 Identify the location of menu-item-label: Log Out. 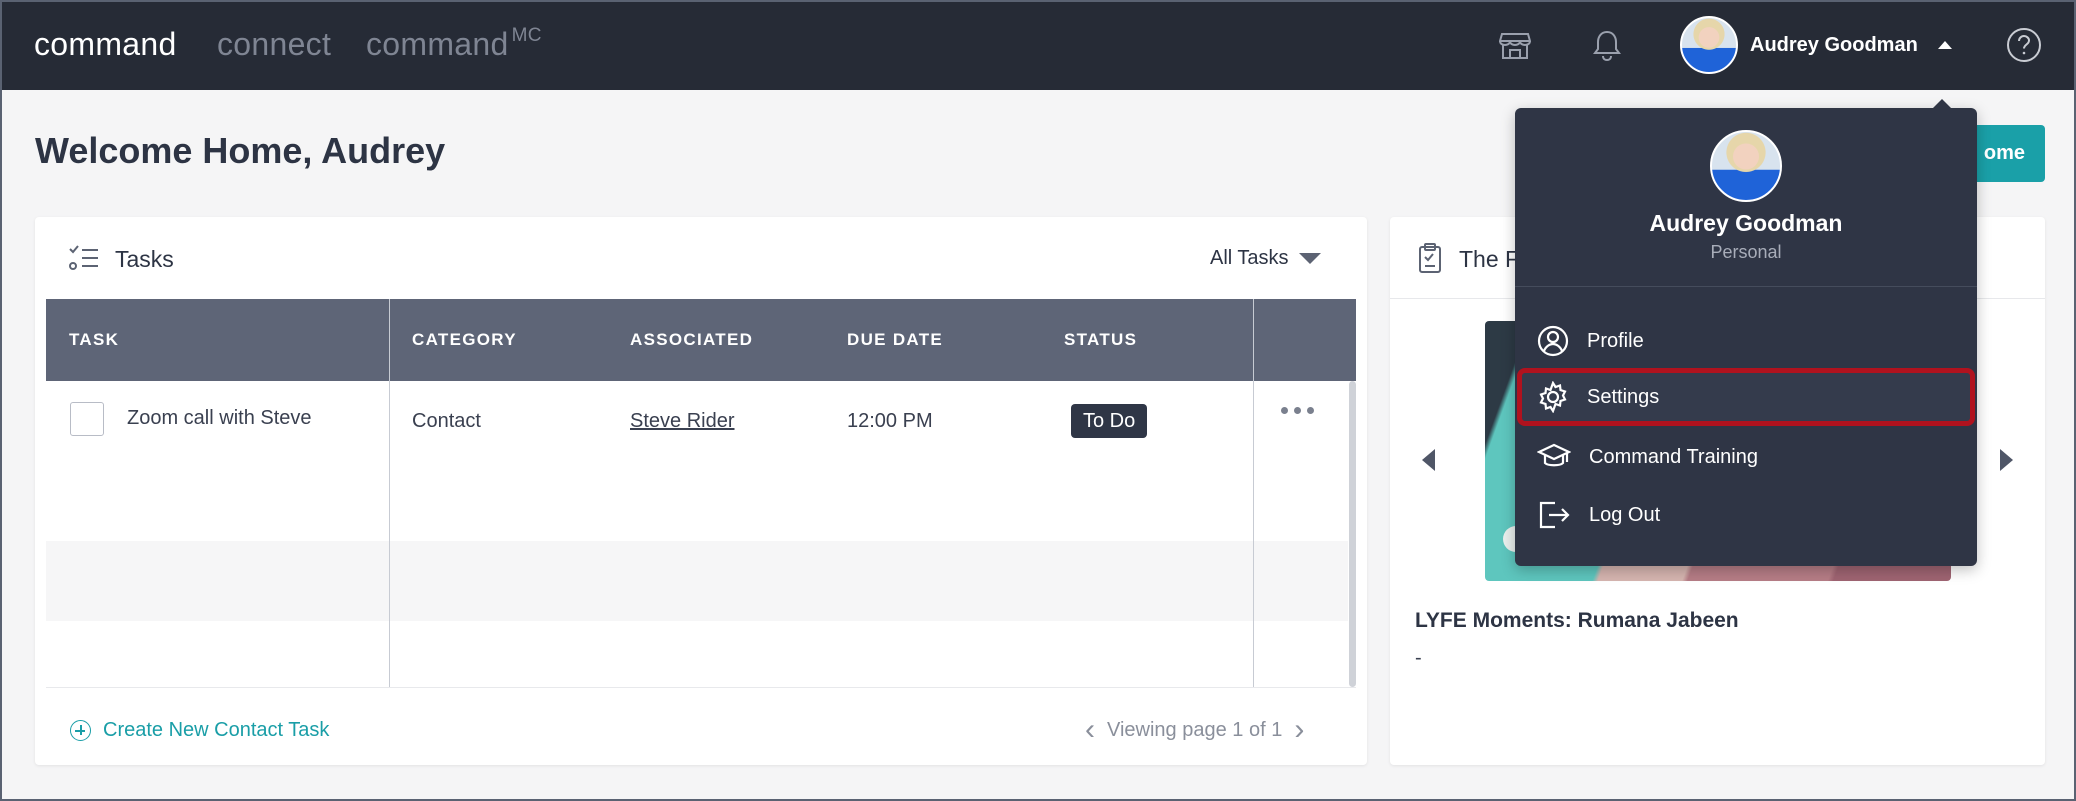
(1625, 514).